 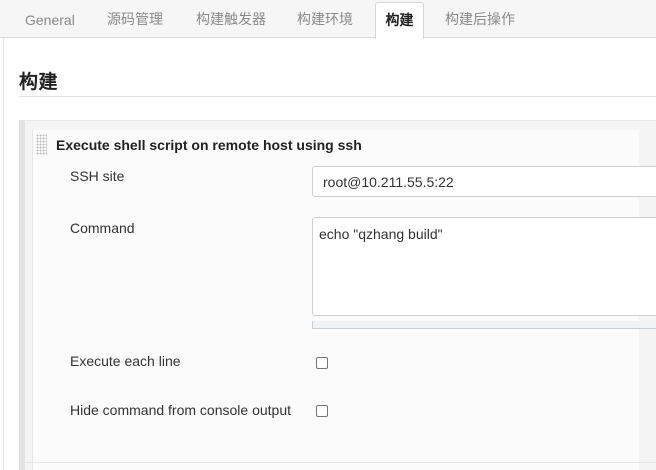 I want to click on section-divider, so click(x=337, y=96).